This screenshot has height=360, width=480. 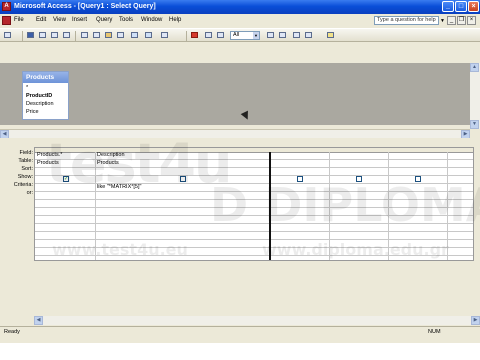 I want to click on help-search-input: Type a question for help, so click(x=406, y=20).